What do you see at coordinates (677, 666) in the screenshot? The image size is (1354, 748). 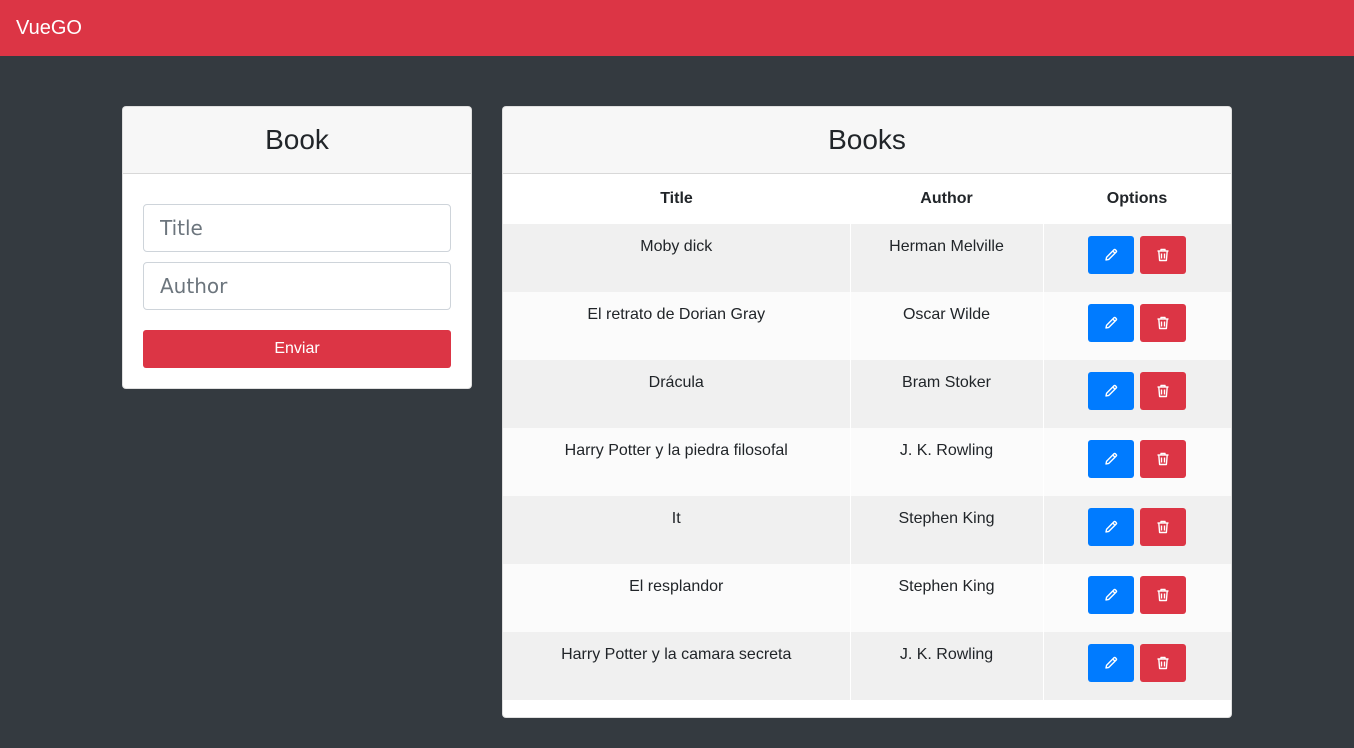 I see `book-title-cell: Harry Potter y la camara secreta` at bounding box center [677, 666].